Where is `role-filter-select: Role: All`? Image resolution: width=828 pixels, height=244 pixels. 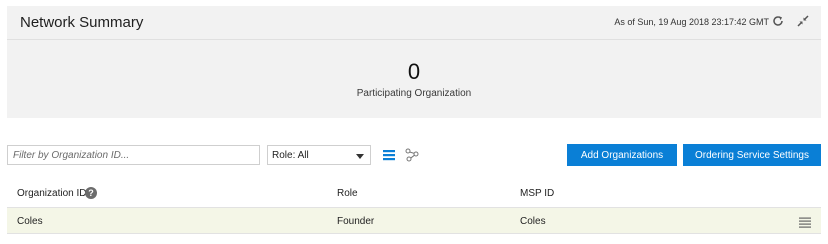 role-filter-select: Role: All is located at coordinates (319, 155).